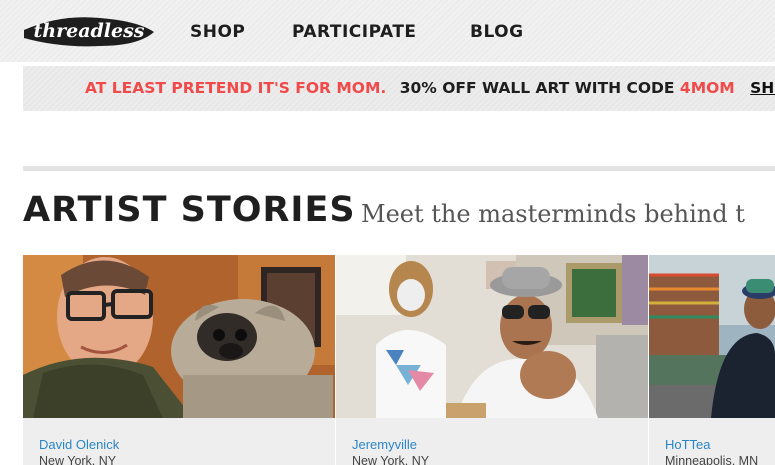  Describe the element at coordinates (688, 444) in the screenshot. I see `artist-name-link: HoTTea` at that location.